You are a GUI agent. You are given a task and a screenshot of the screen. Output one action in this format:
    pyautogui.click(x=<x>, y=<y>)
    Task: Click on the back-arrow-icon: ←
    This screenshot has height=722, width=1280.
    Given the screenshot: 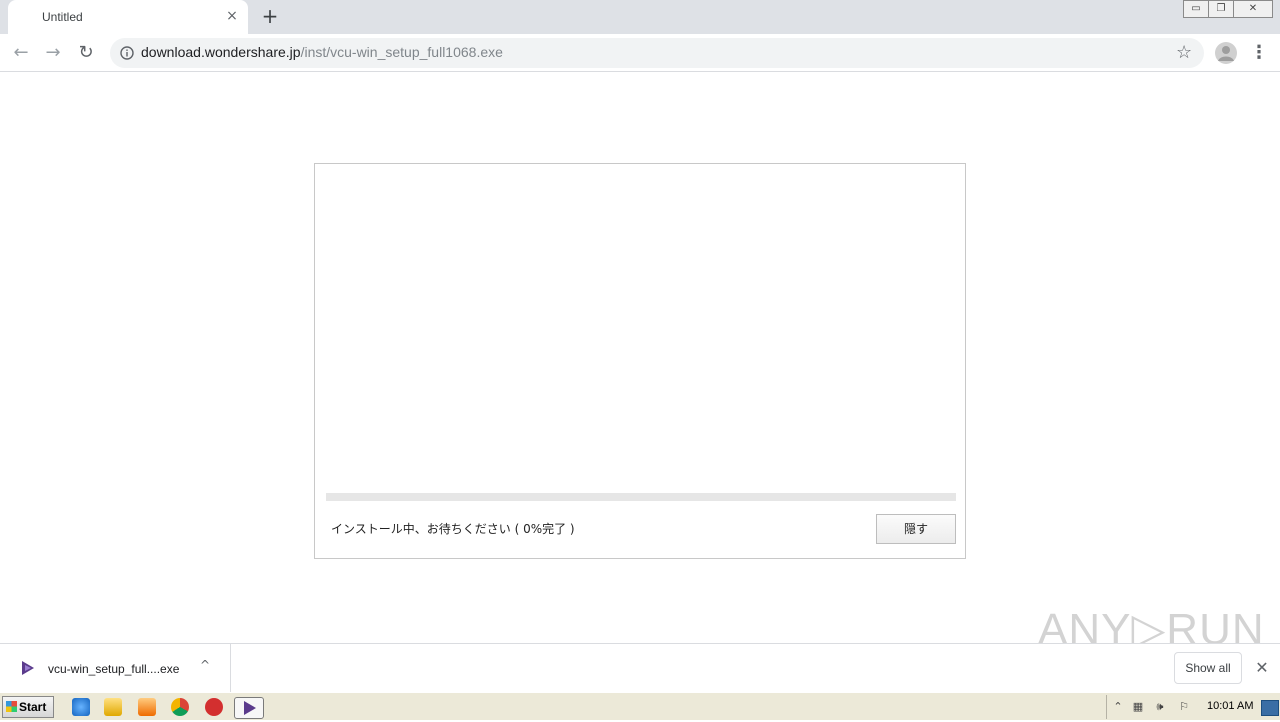 What is the action you would take?
    pyautogui.click(x=21, y=53)
    